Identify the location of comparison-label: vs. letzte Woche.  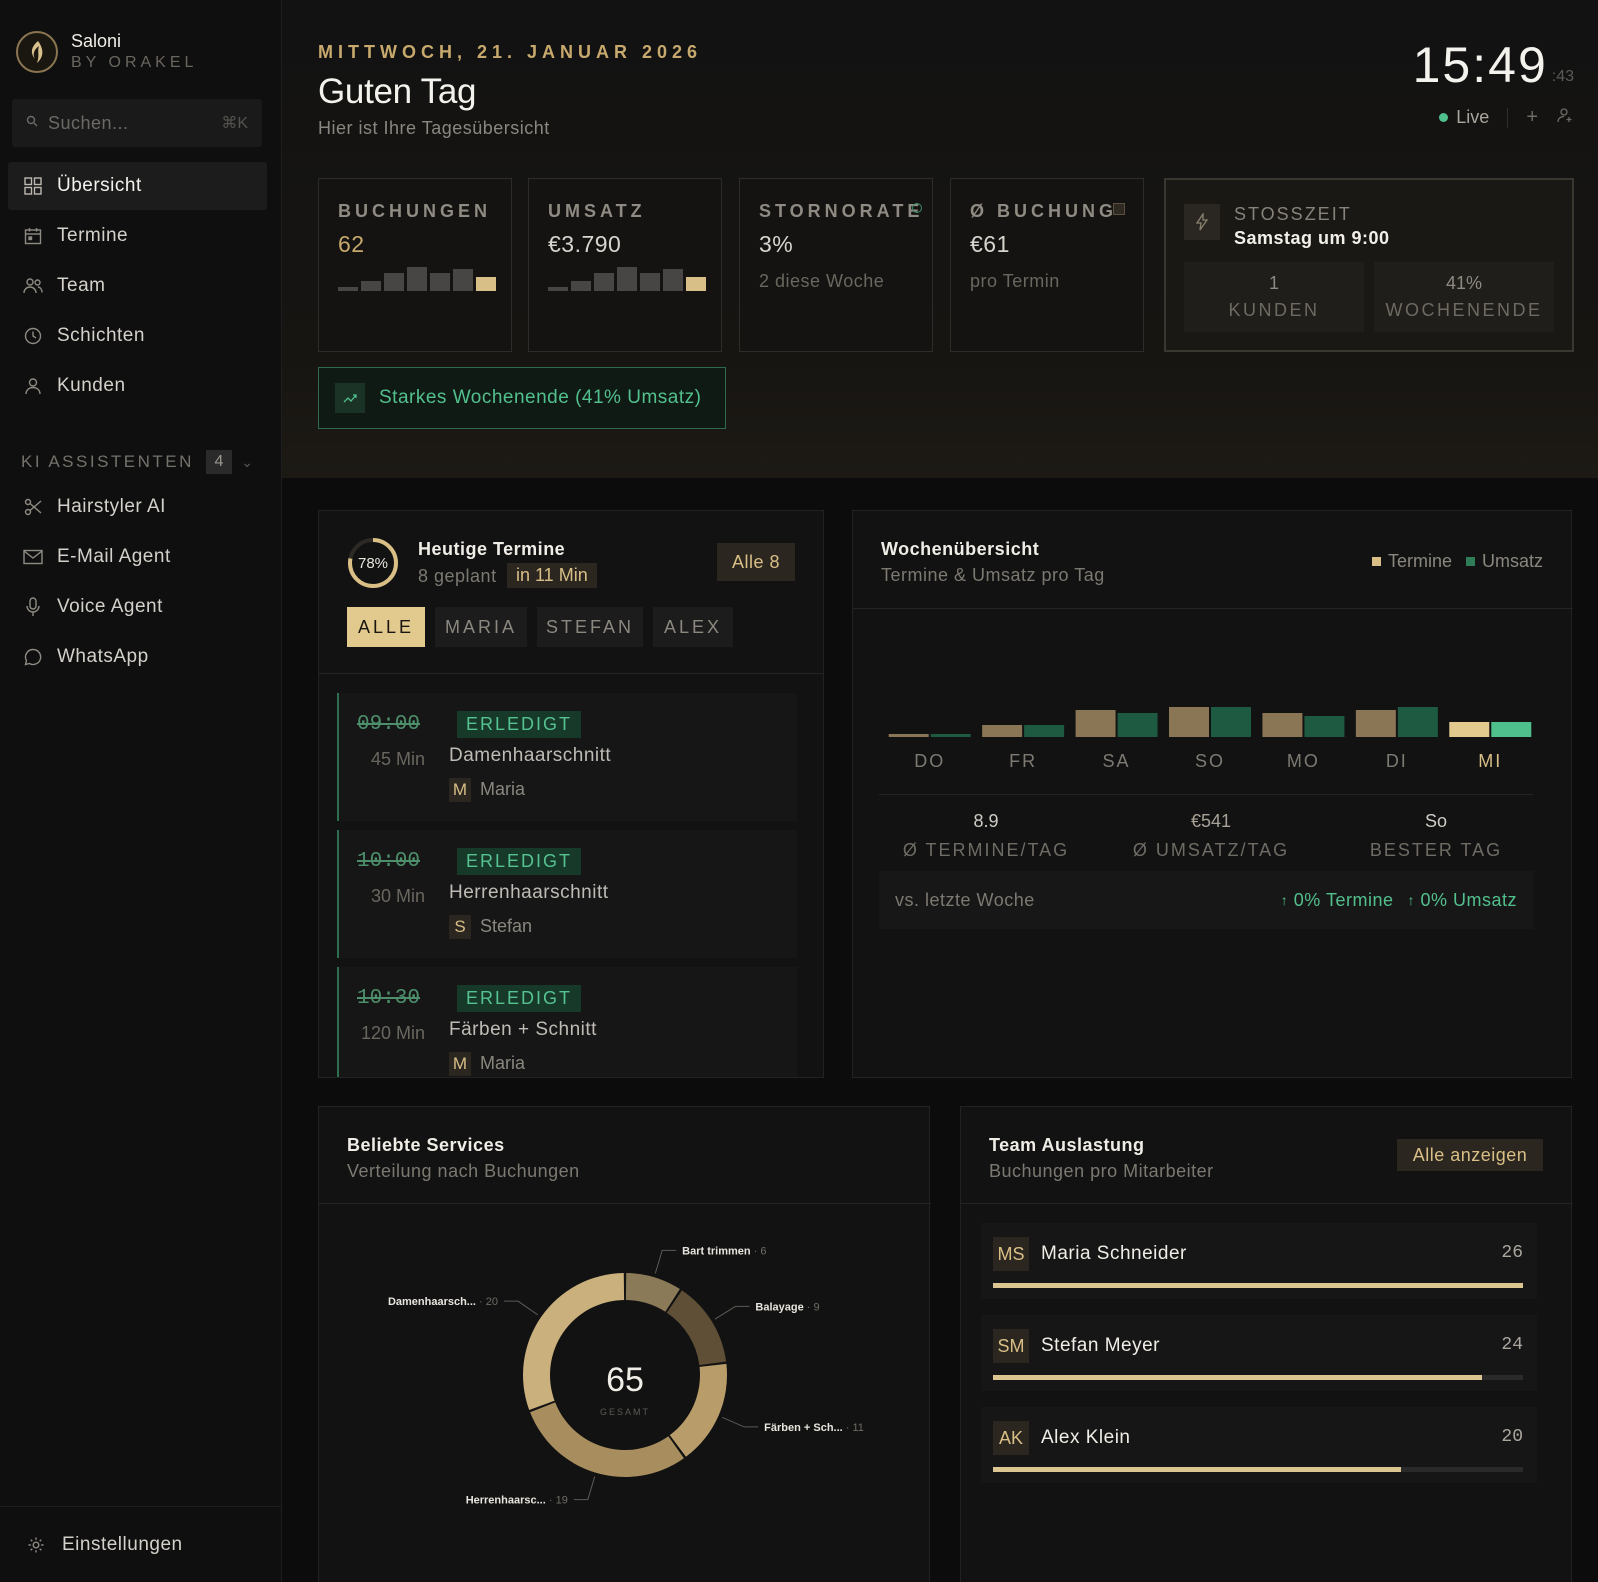
(965, 899).